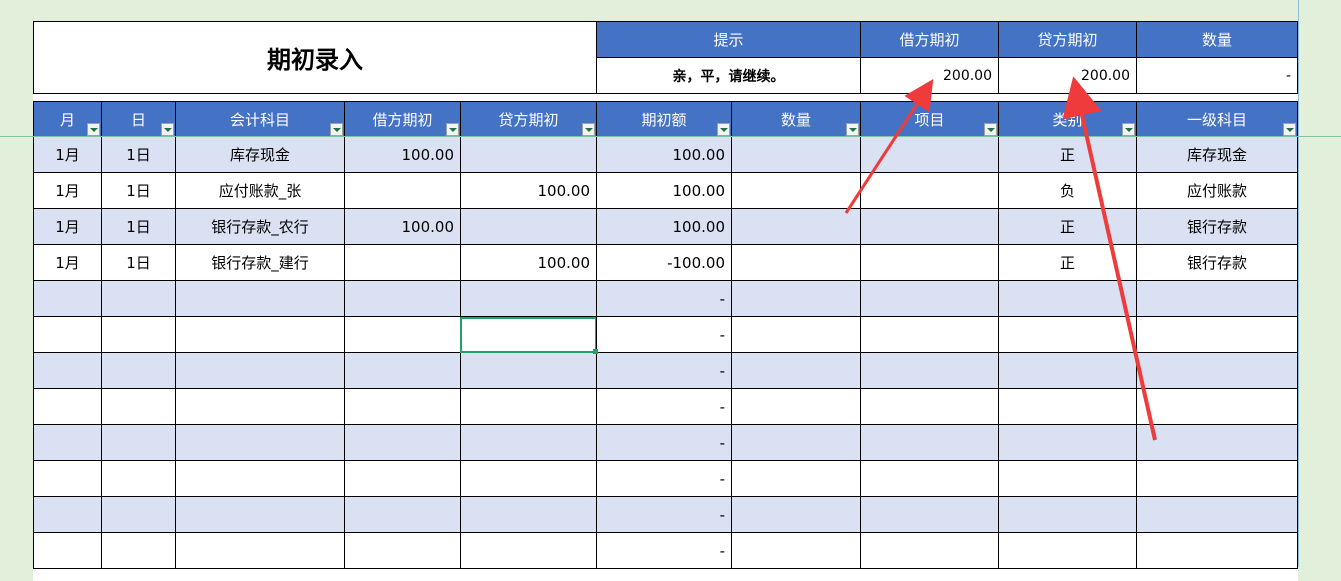  What do you see at coordinates (67, 119) in the screenshot?
I see `column-header-month: 月` at bounding box center [67, 119].